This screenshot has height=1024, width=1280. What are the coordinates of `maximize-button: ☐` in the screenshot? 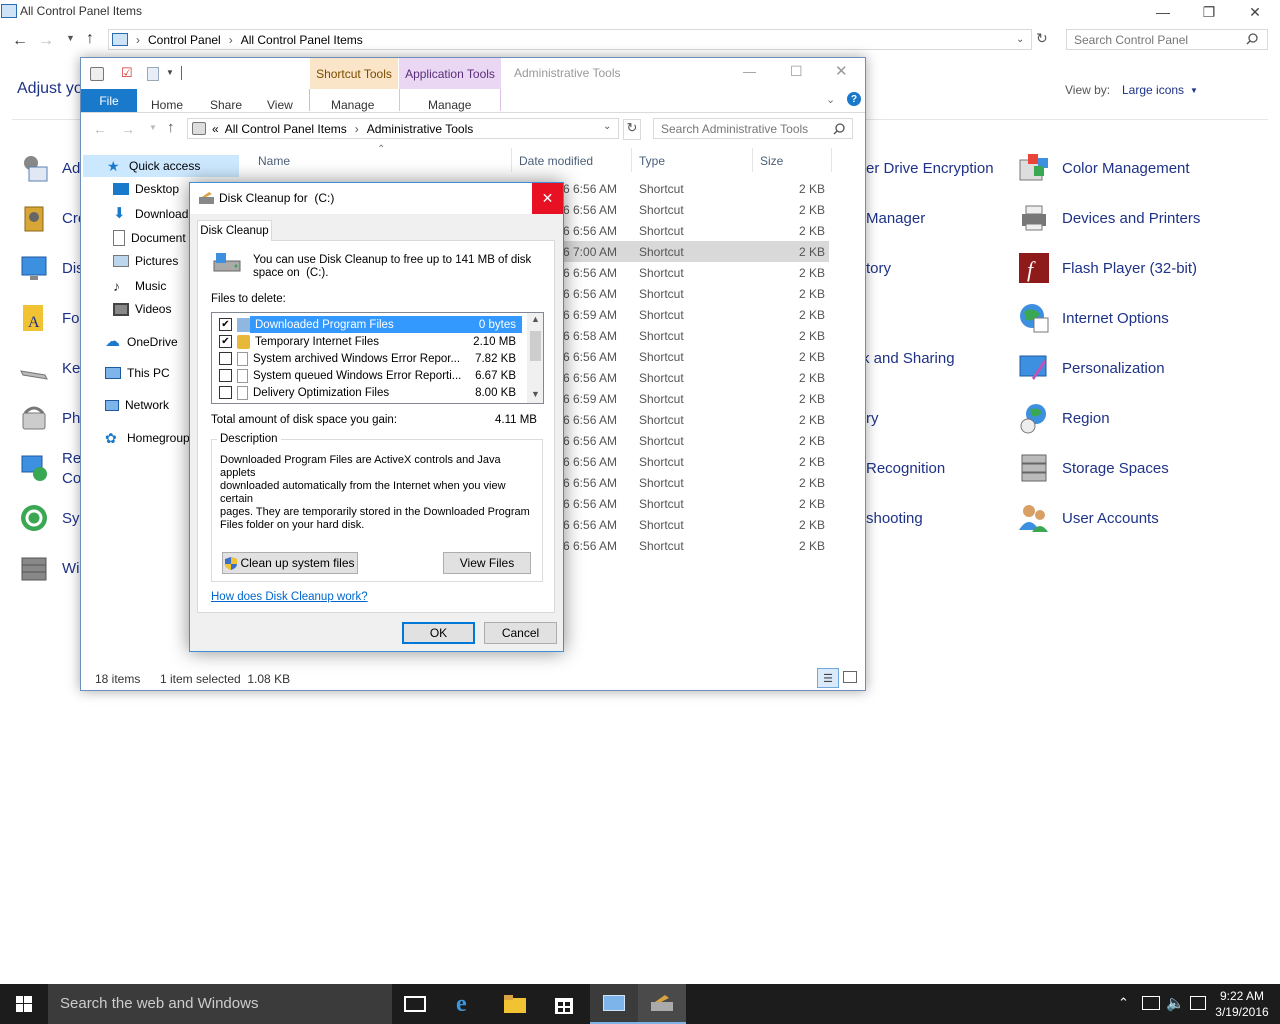 It's located at (796, 71).